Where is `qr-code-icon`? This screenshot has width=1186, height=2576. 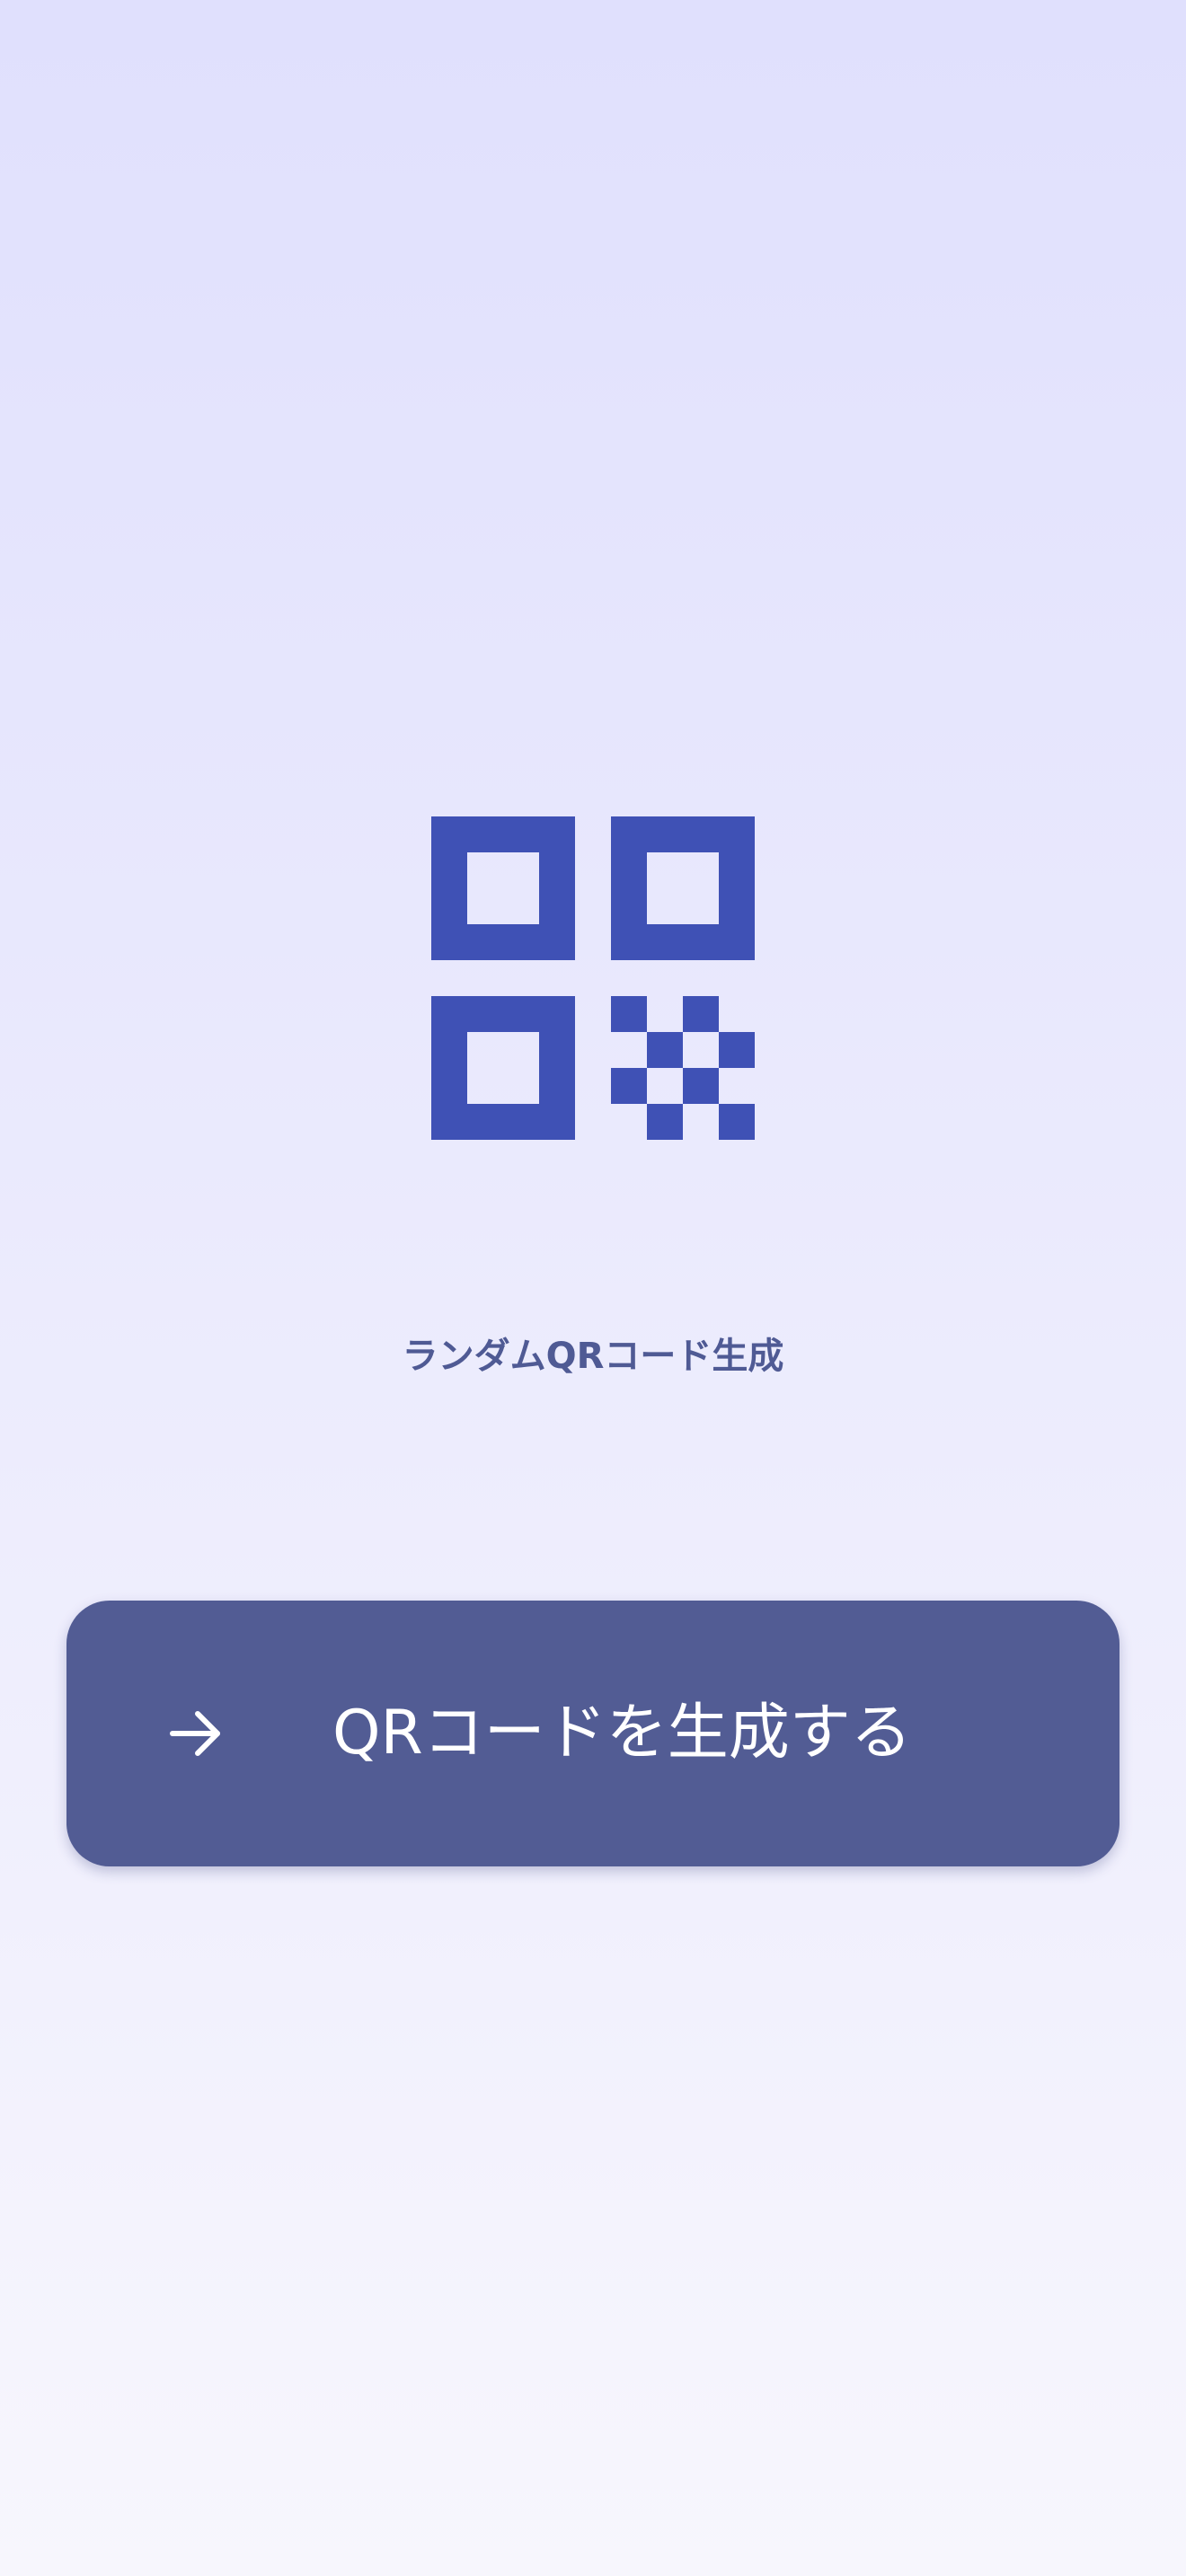
qr-code-icon is located at coordinates (593, 978).